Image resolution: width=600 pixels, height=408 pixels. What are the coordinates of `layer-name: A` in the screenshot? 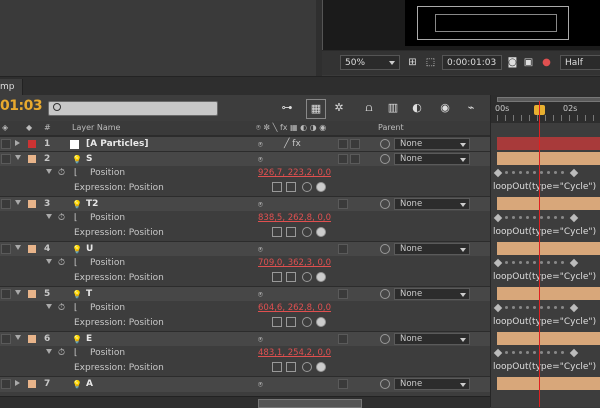 It's located at (89, 384).